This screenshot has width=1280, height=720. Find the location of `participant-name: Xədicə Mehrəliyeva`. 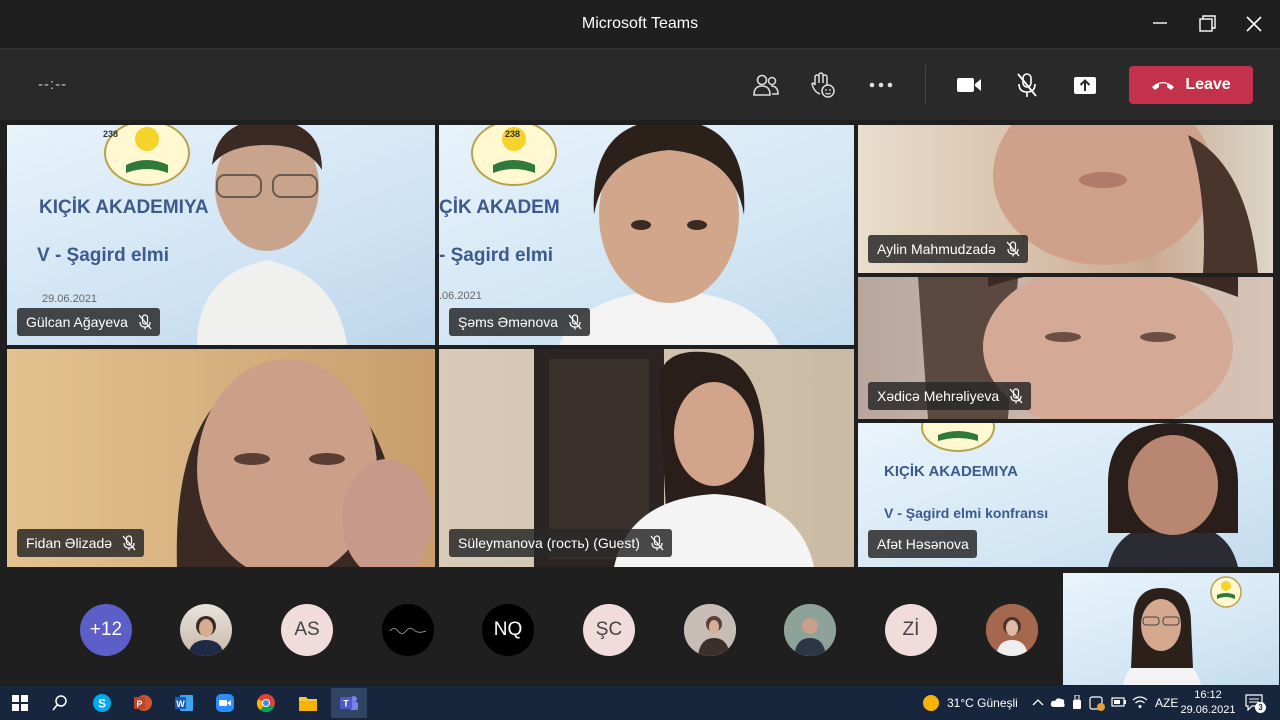

participant-name: Xədicə Mehrəliyeva is located at coordinates (938, 396).